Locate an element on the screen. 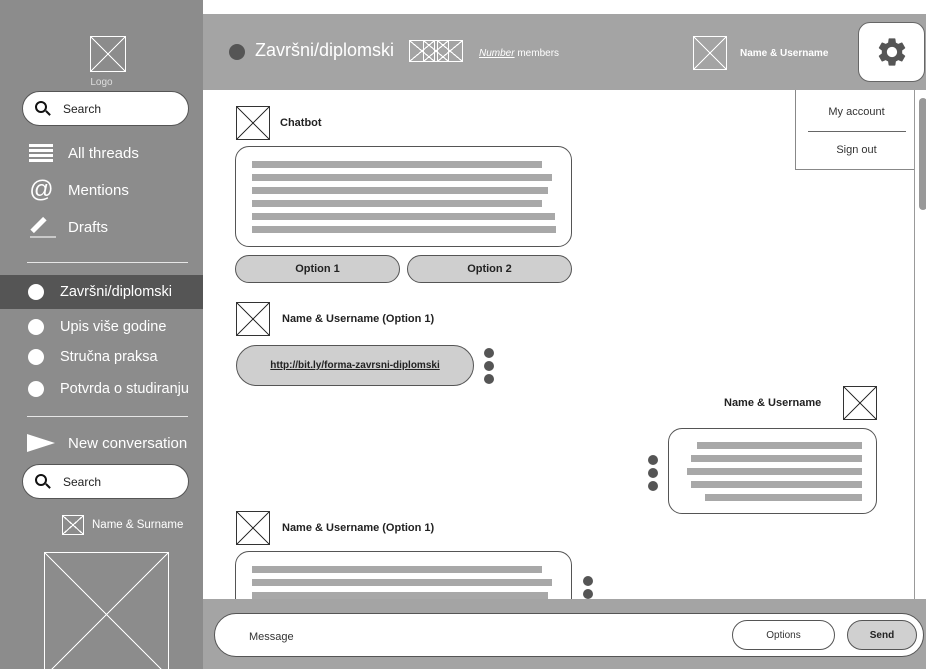  nav-mentions: @ Mentions is located at coordinates (78, 190).